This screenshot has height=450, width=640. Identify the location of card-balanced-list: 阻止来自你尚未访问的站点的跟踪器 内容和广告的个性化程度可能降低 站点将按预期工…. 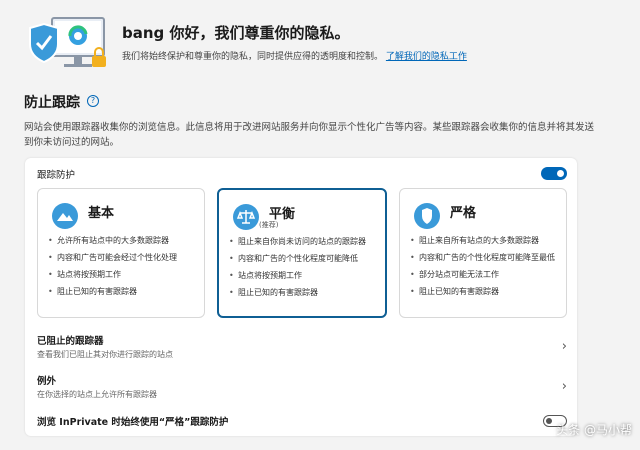
(297, 270).